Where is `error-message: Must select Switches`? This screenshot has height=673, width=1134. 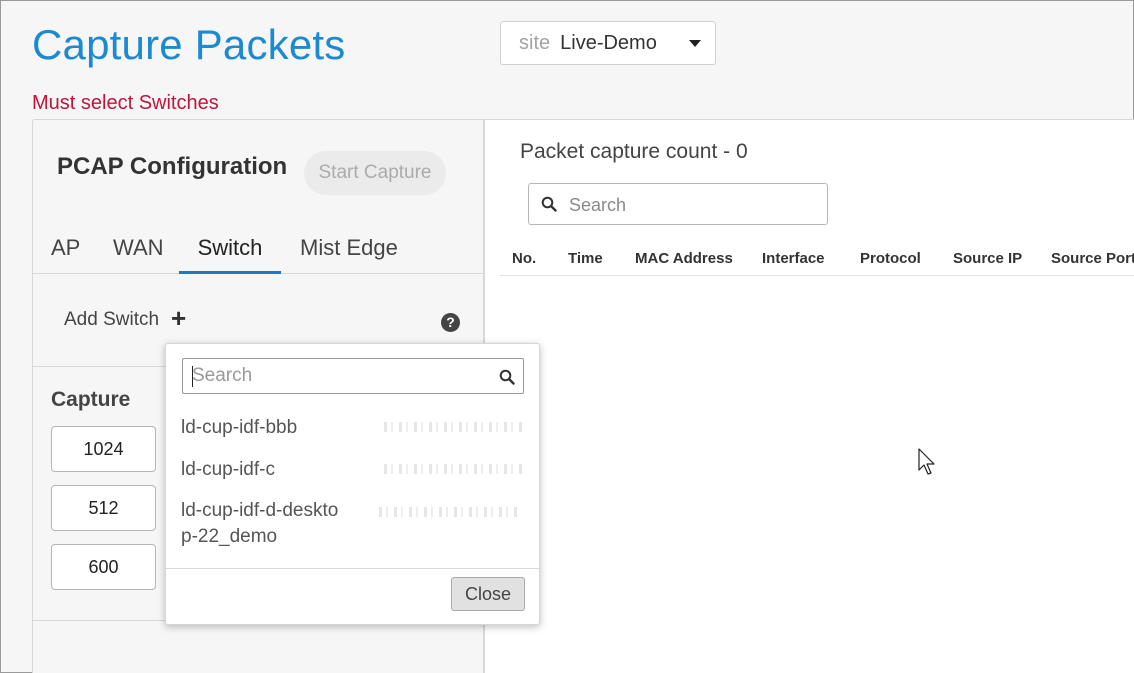 error-message: Must select Switches is located at coordinates (125, 103).